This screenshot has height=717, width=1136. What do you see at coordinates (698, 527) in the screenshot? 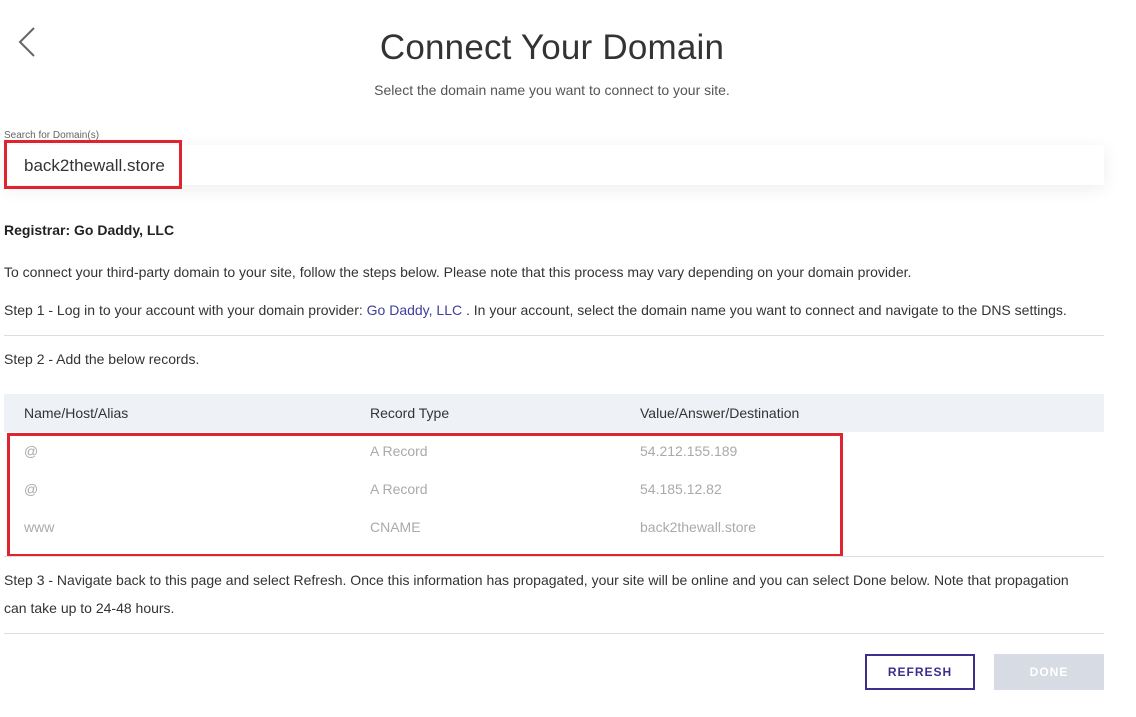
I see `record-value: back2thewall.store` at bounding box center [698, 527].